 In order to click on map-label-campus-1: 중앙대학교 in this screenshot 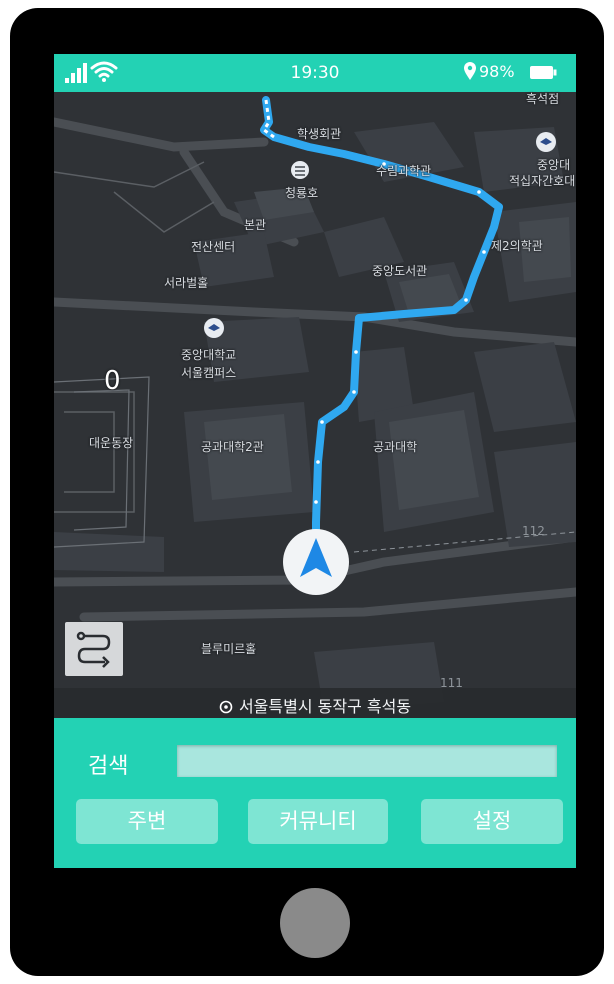, I will do `click(209, 355)`.